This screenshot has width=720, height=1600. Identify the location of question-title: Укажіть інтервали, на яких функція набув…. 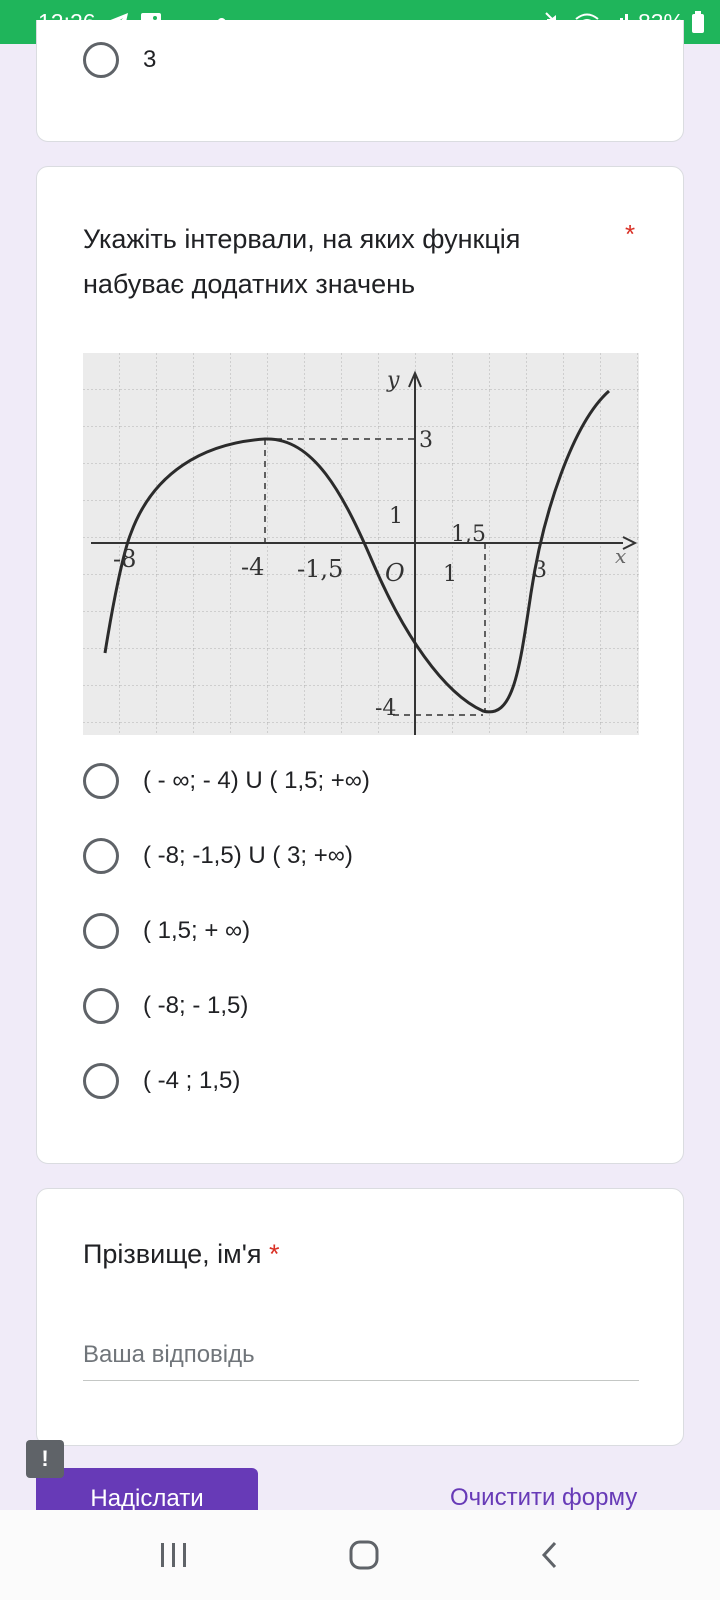
(302, 261).